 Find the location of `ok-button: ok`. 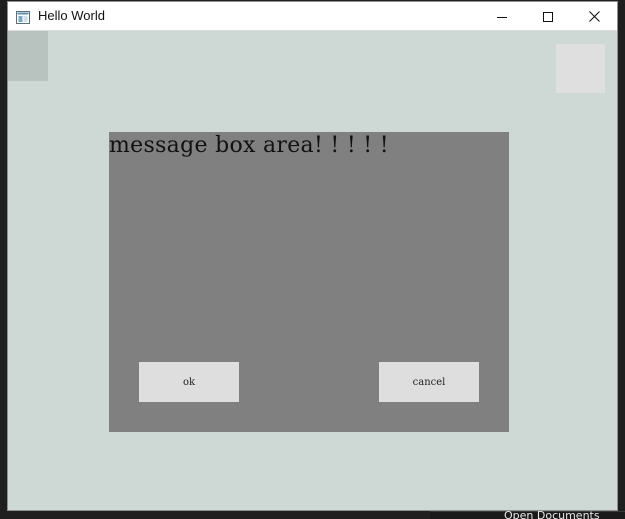

ok-button: ok is located at coordinates (189, 382).